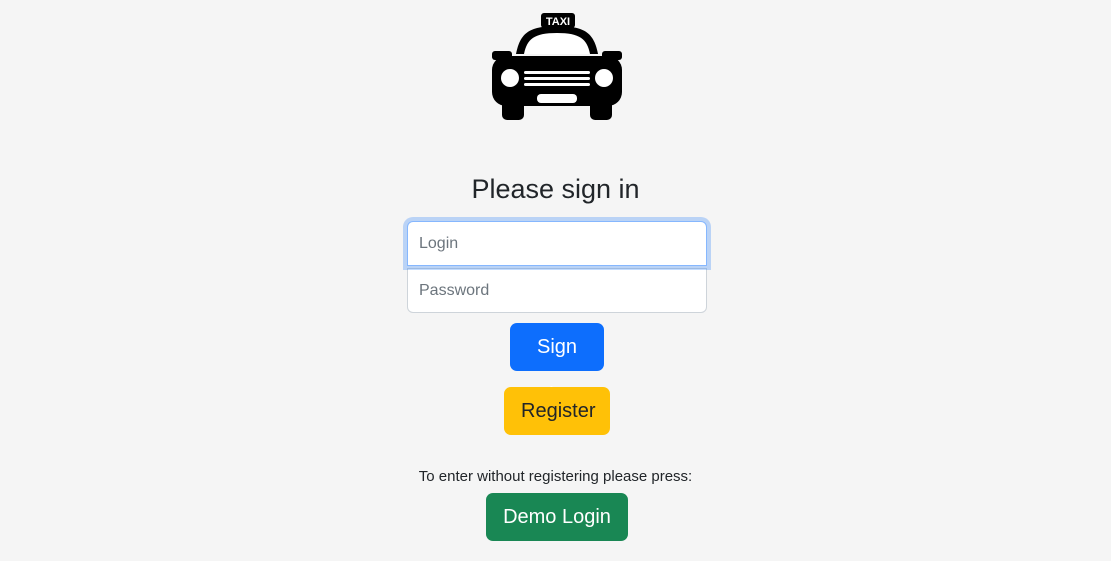 Image resolution: width=1111 pixels, height=561 pixels. What do you see at coordinates (555, 189) in the screenshot?
I see `page-title: Please sign in` at bounding box center [555, 189].